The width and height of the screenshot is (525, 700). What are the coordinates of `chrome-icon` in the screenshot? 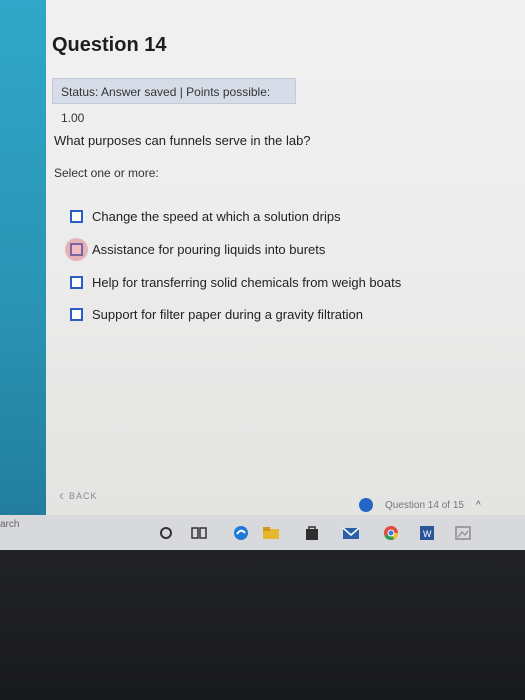 It's located at (391, 533).